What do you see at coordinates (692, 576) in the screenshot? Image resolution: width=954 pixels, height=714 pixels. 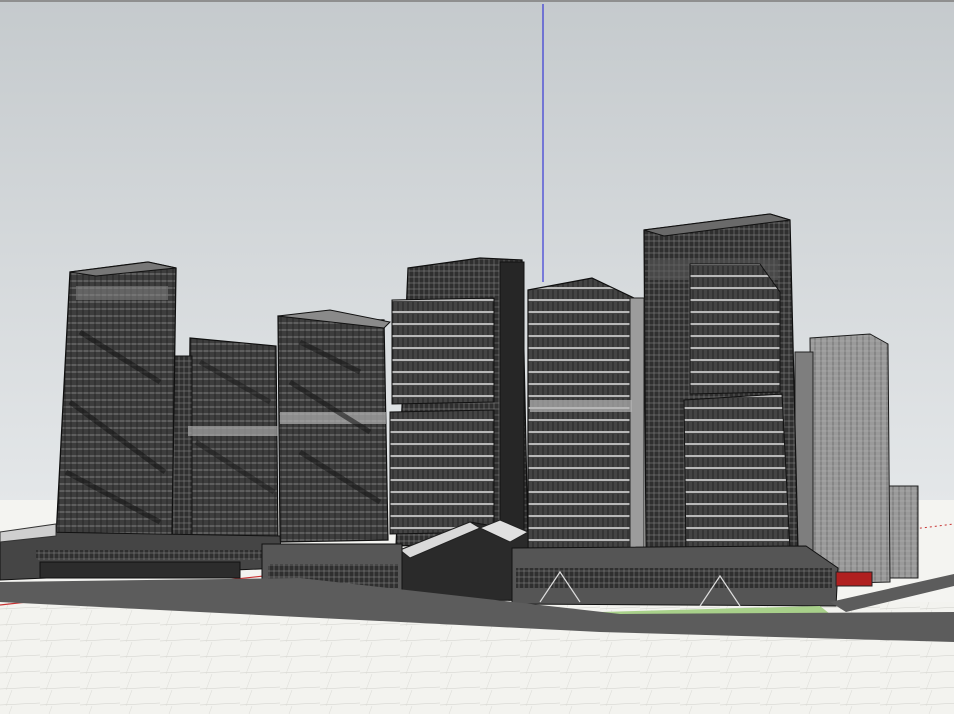 I see `podium-right` at bounding box center [692, 576].